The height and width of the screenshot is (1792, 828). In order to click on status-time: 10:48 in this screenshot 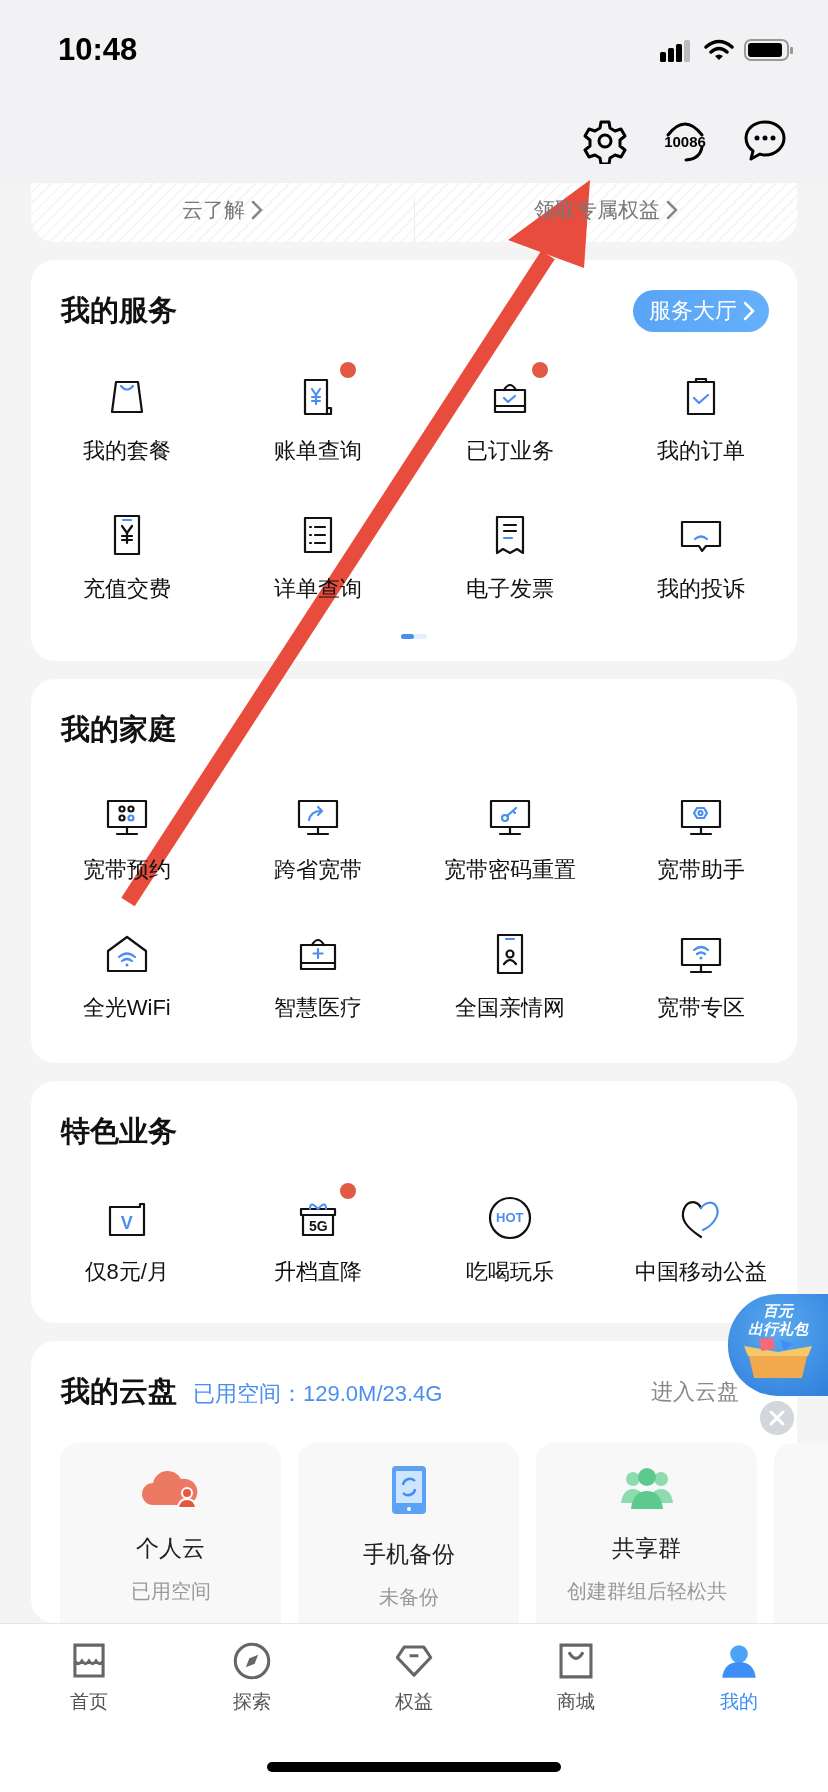, I will do `click(98, 50)`.